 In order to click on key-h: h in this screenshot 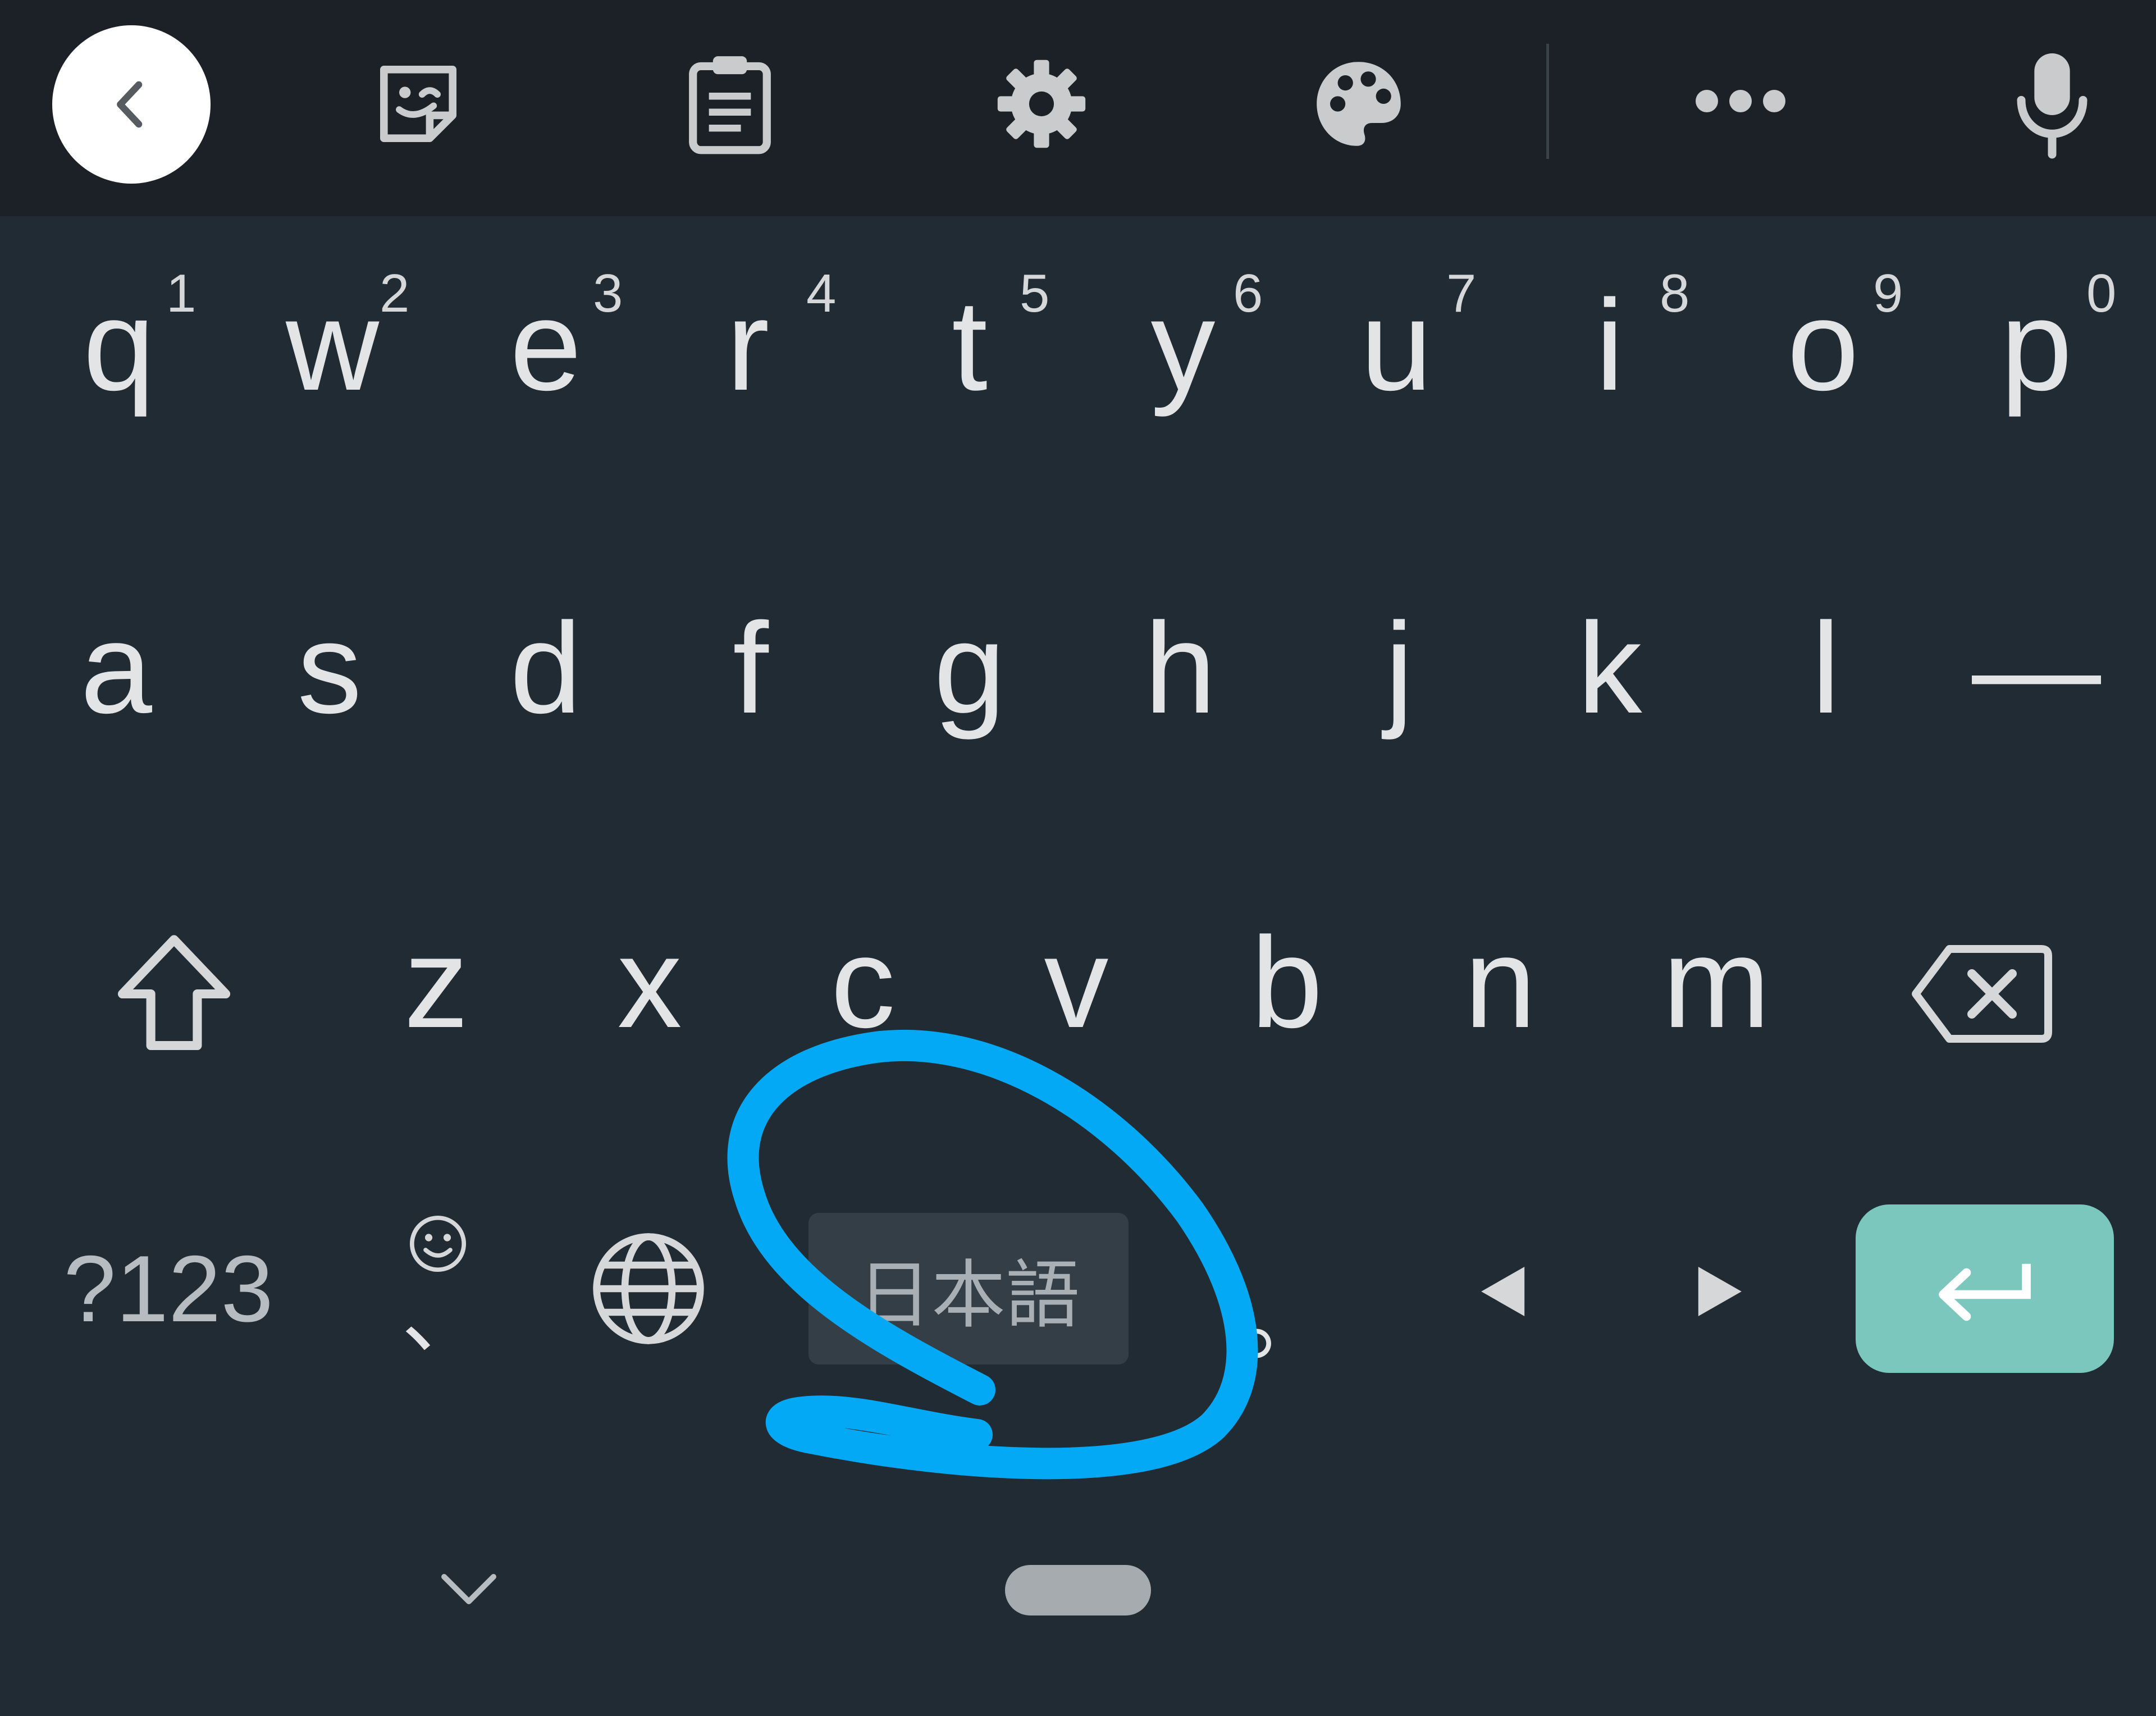, I will do `click(1180, 668)`.